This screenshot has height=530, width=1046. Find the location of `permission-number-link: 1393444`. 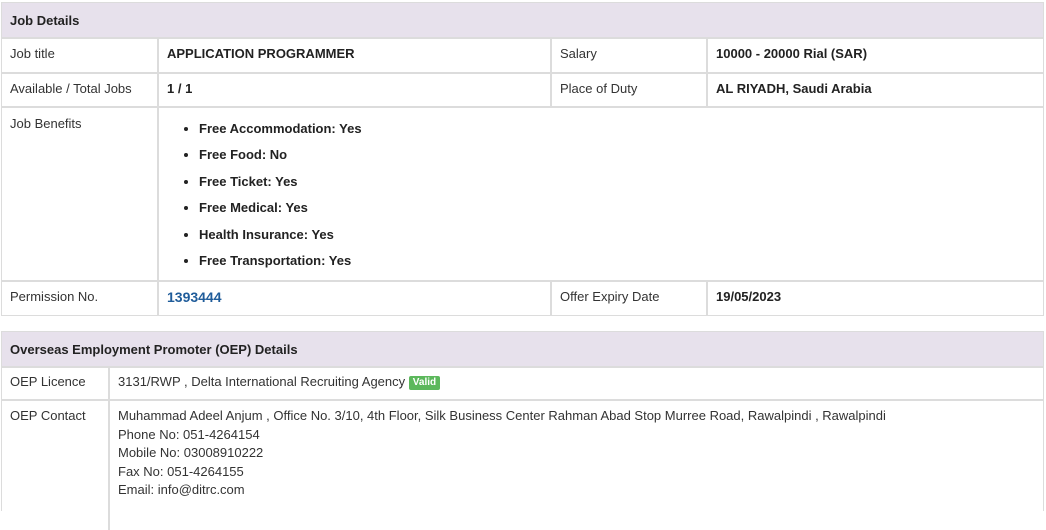

permission-number-link: 1393444 is located at coordinates (194, 297).